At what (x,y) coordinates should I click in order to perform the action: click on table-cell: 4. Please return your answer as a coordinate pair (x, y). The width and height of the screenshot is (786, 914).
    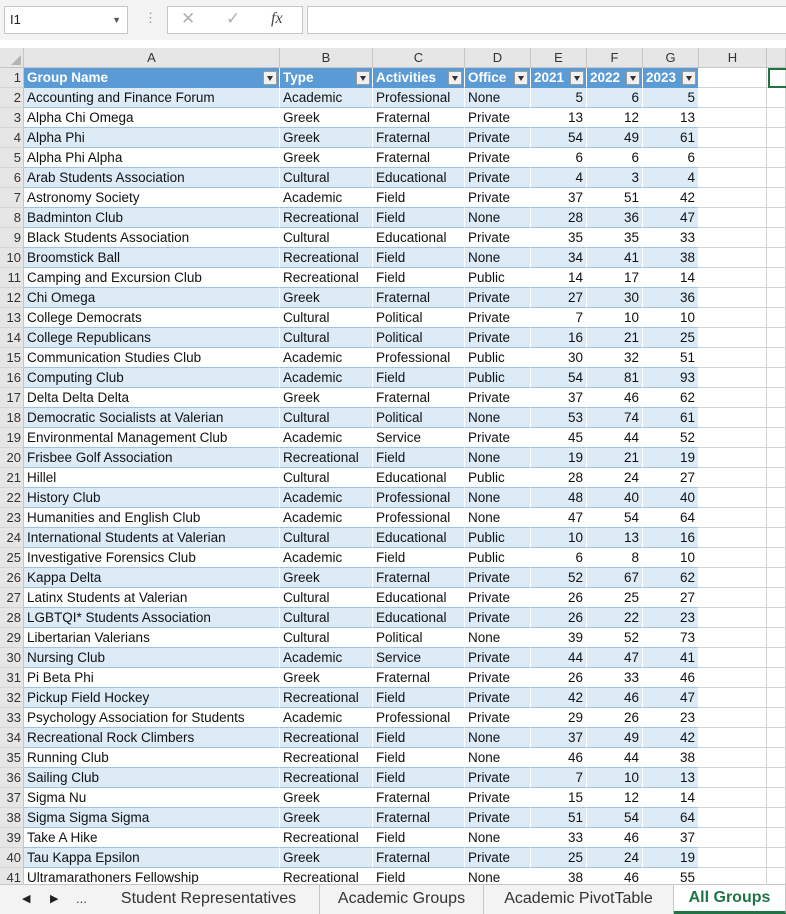
    Looking at the image, I should click on (671, 178).